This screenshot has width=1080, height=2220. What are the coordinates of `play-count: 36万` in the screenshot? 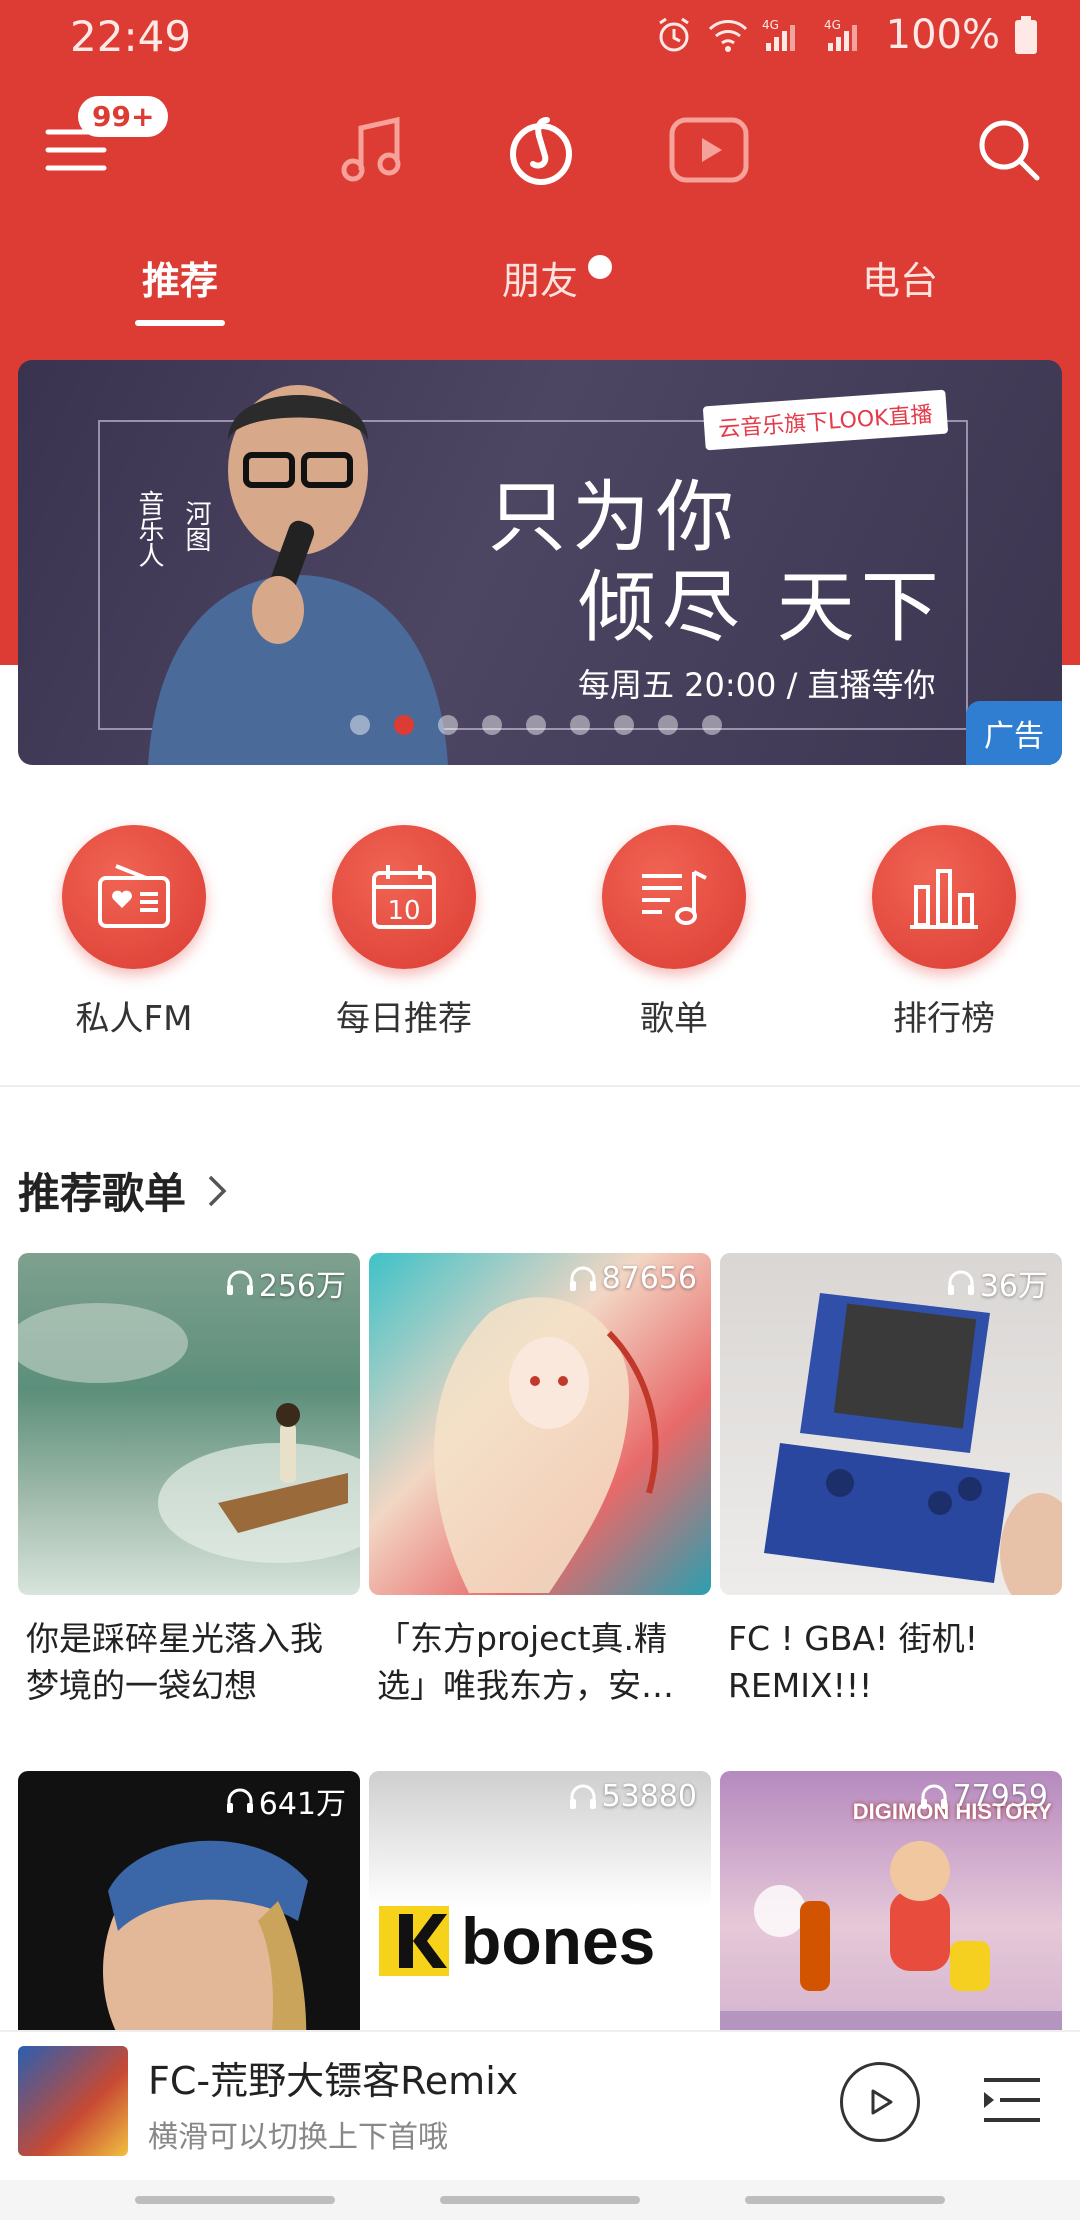 It's located at (997, 1283).